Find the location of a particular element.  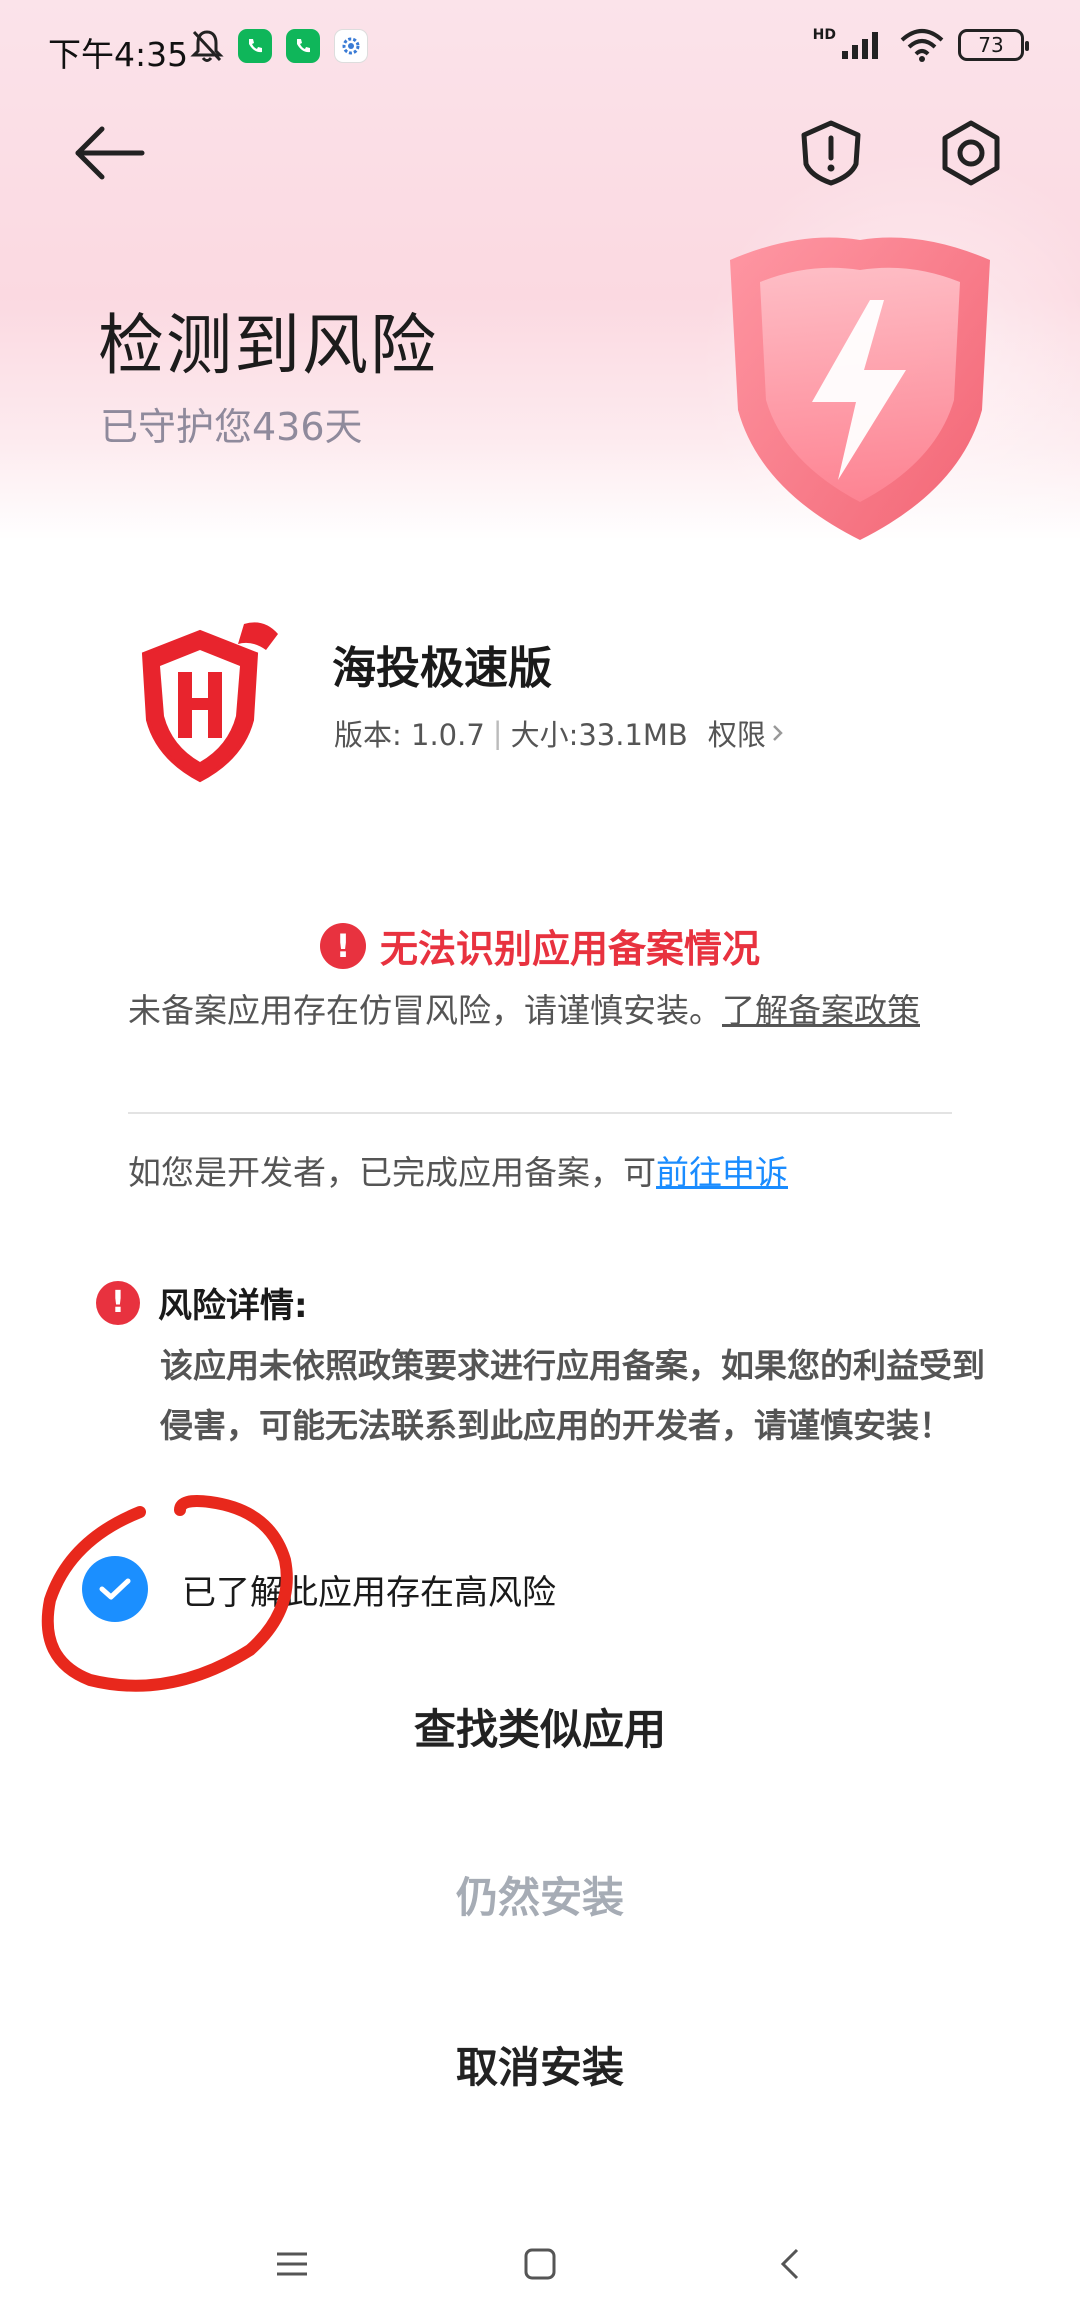

hd-badge: HD is located at coordinates (824, 35).